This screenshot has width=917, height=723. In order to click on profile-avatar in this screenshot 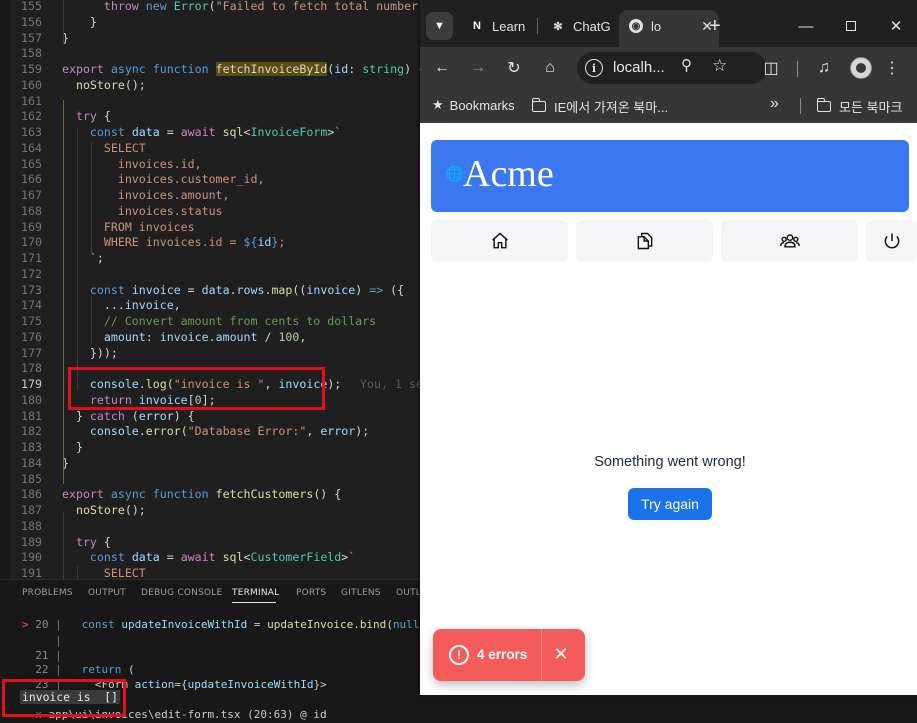, I will do `click(861, 68)`.